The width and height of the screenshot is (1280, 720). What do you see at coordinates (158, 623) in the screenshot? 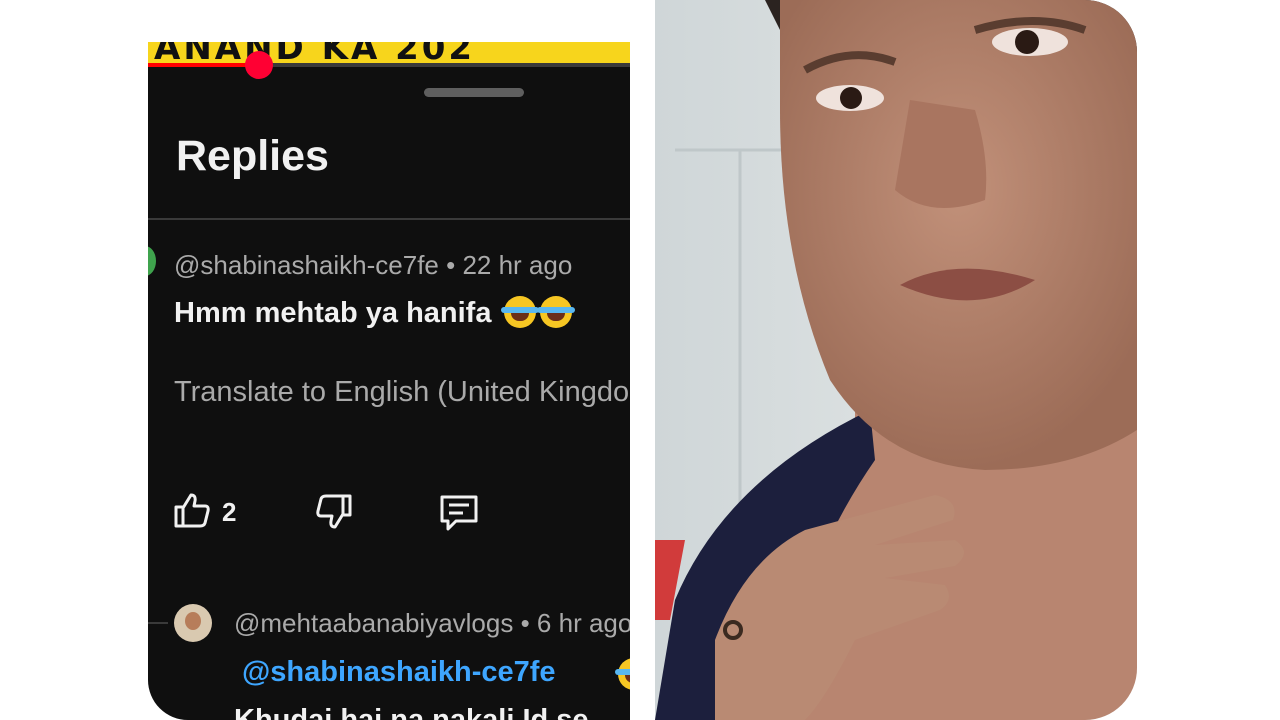
I see `thread-line` at bounding box center [158, 623].